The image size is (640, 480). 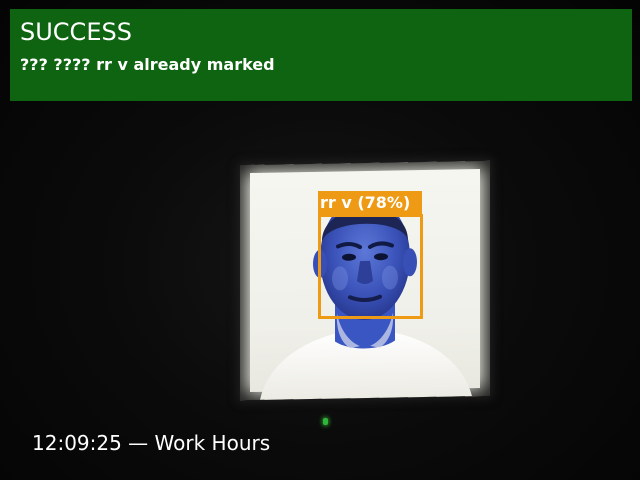 I want to click on face-detection-box, so click(x=370, y=266).